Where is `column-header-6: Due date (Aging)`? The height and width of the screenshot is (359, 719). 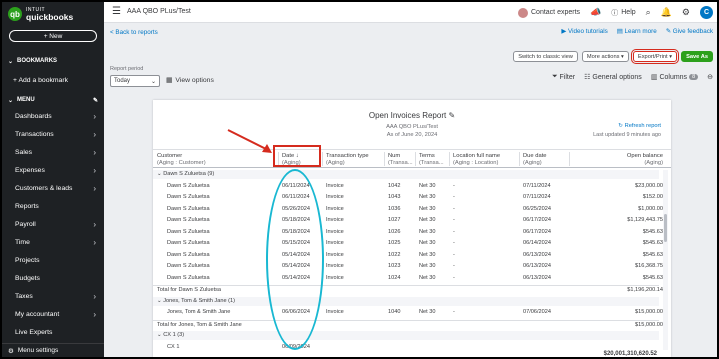
column-header-6: Due date (Aging) is located at coordinates (535, 160).